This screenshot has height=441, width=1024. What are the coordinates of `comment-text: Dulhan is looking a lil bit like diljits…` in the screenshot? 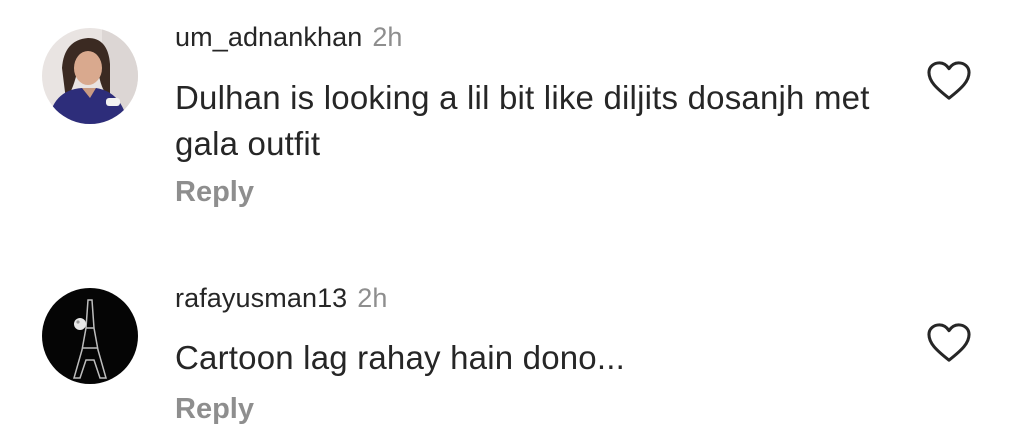 It's located at (522, 120).